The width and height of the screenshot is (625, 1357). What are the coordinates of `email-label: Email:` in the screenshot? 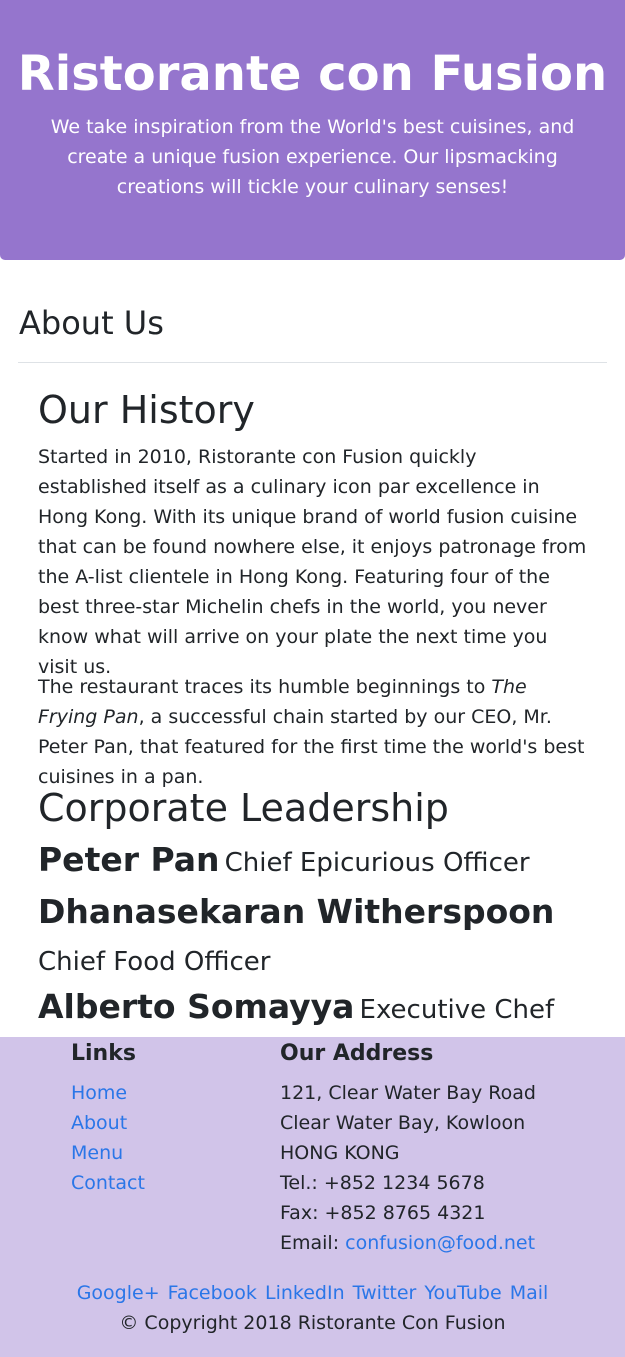 It's located at (313, 1243).